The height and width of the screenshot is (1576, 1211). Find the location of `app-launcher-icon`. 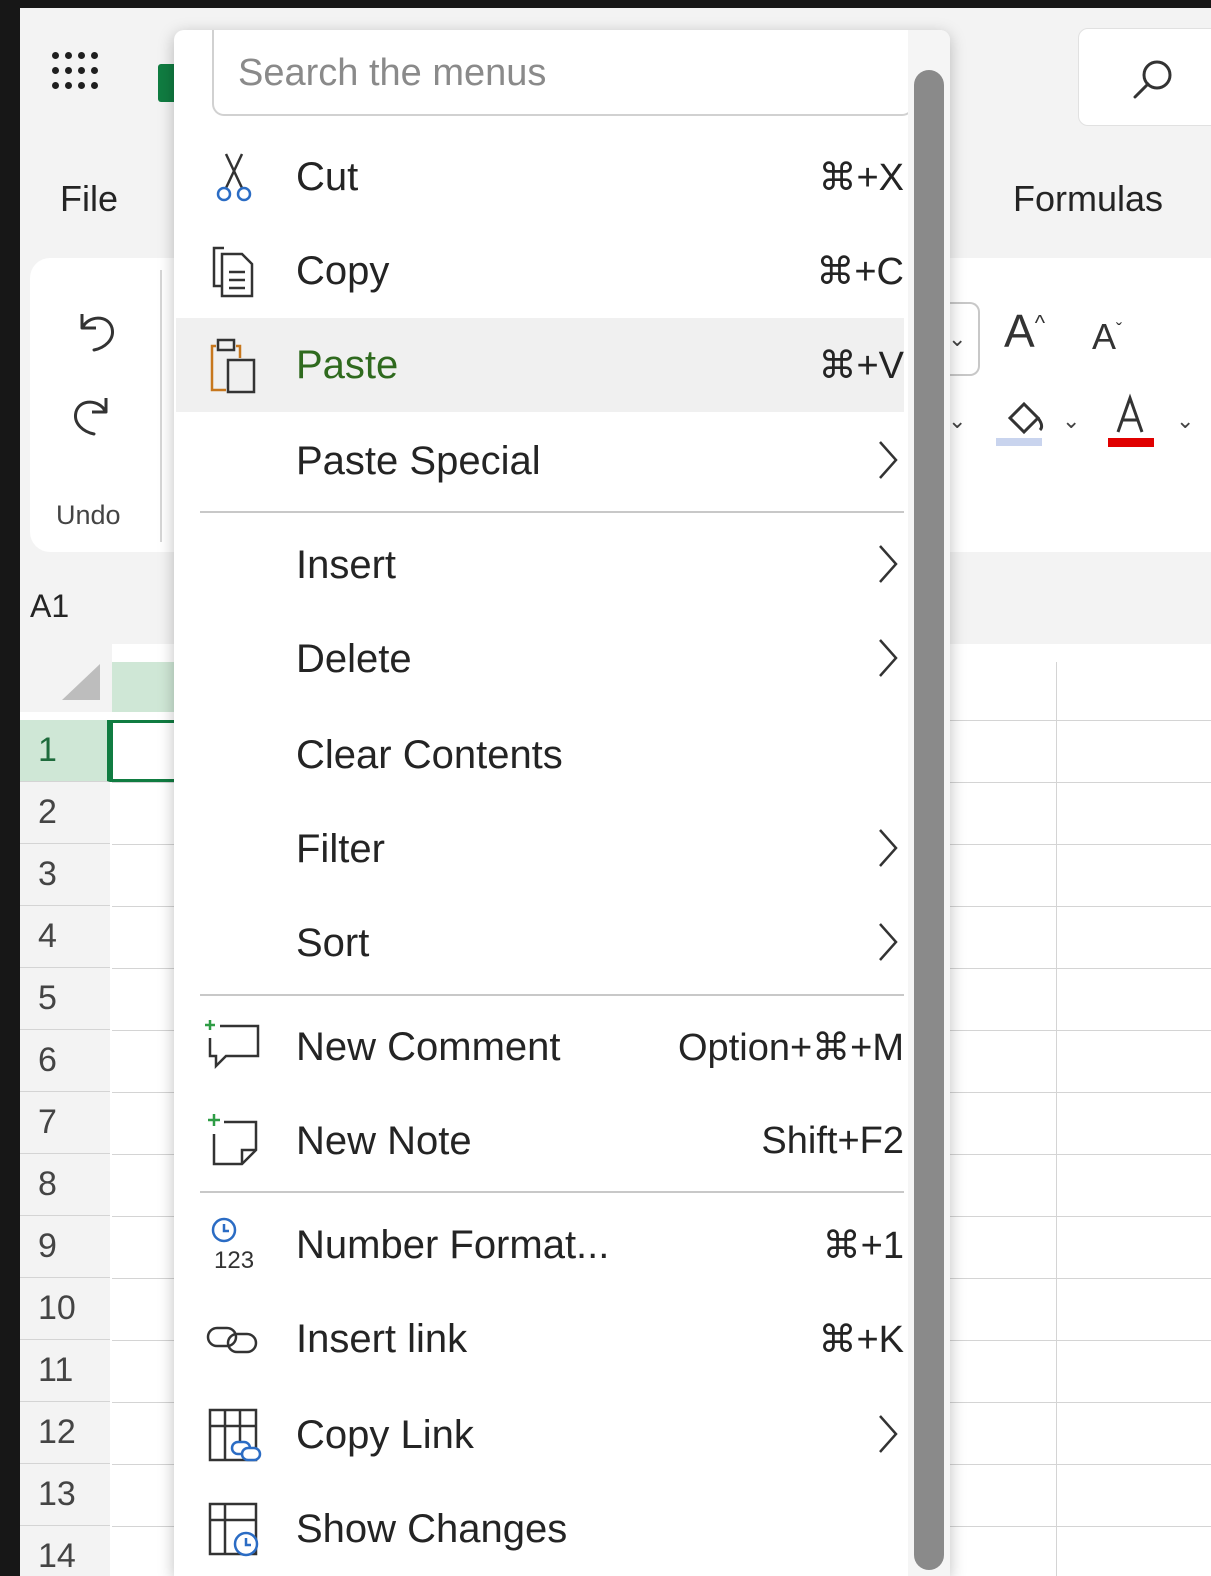

app-launcher-icon is located at coordinates (77, 77).